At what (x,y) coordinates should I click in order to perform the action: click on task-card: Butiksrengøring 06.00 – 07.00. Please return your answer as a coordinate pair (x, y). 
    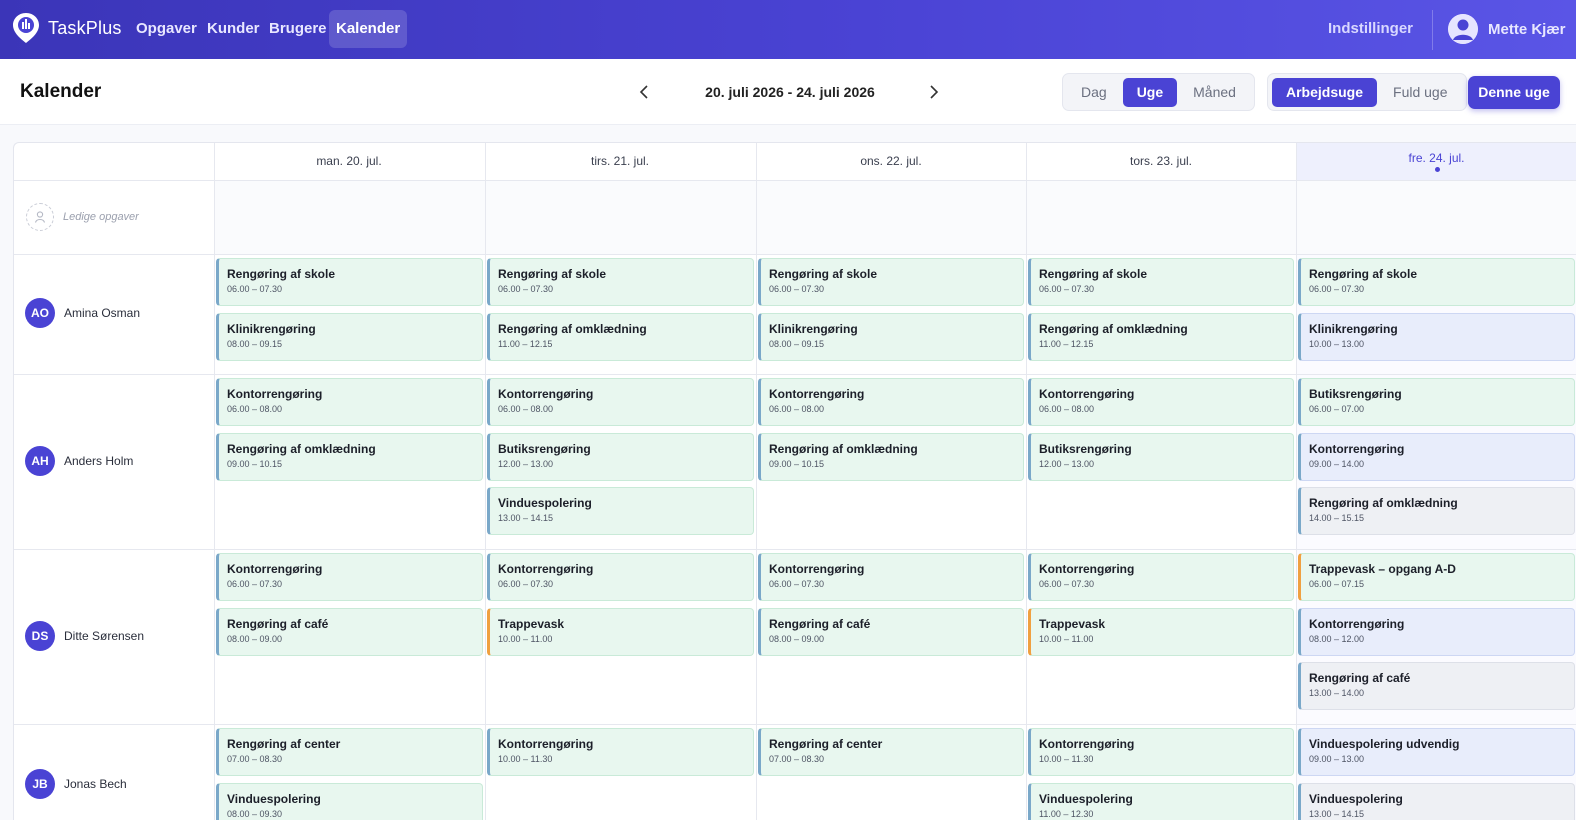
    Looking at the image, I should click on (1436, 402).